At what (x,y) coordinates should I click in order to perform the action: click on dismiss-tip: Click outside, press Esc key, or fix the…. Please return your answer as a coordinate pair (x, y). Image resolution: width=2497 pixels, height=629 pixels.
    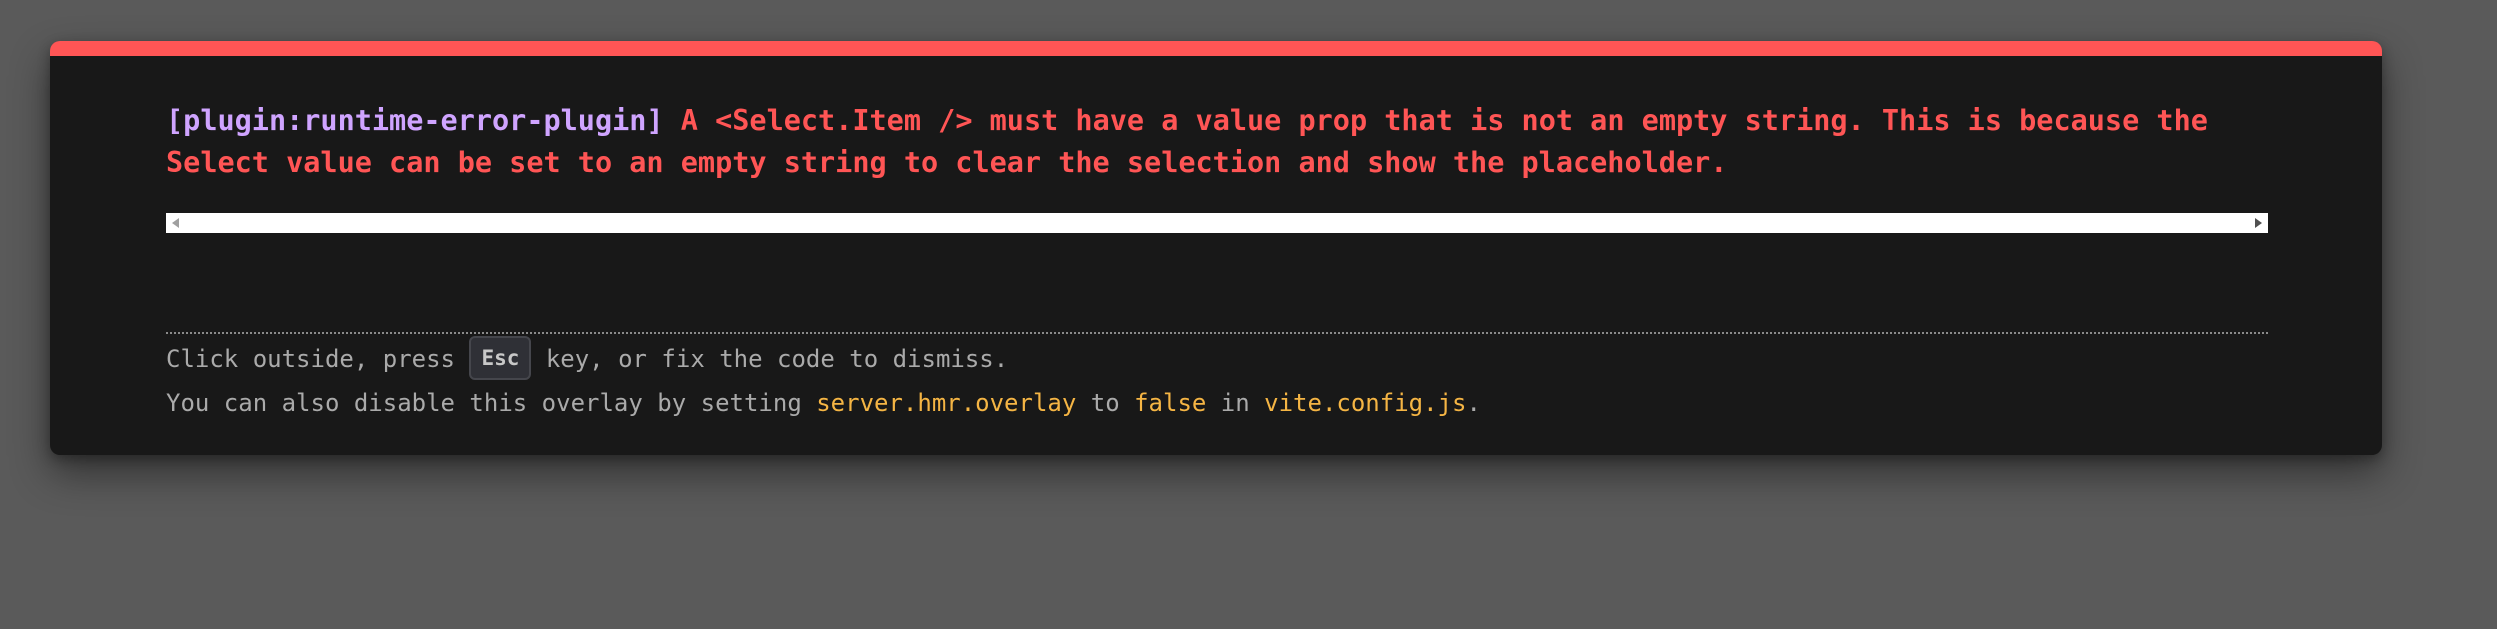
    Looking at the image, I should click on (587, 359).